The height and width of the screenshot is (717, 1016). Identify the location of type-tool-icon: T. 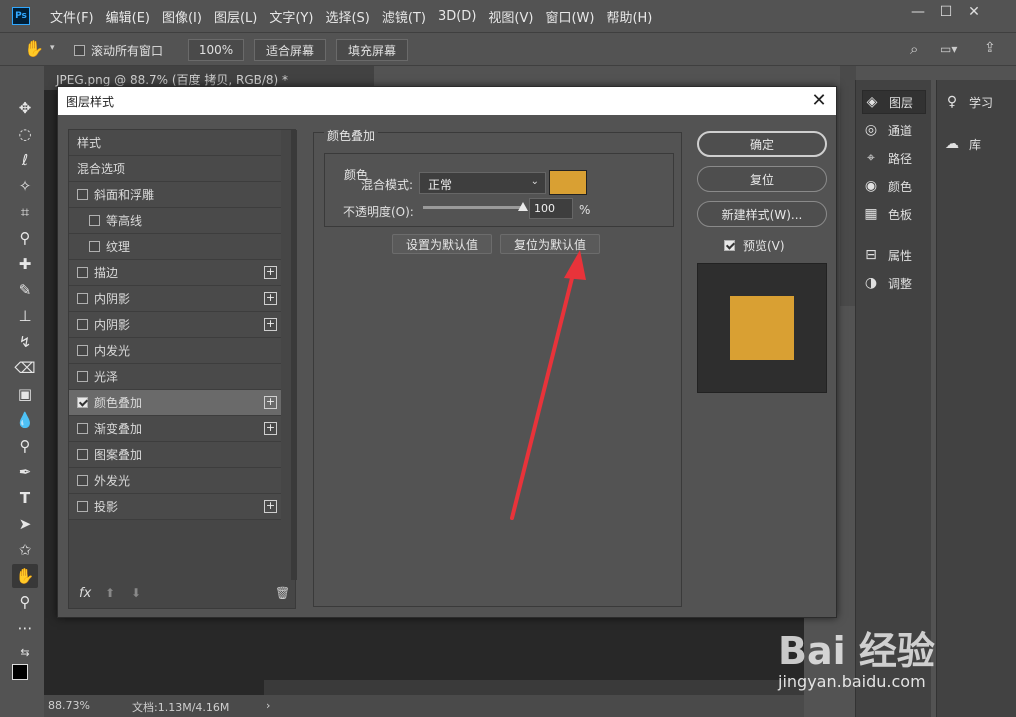
(25, 498).